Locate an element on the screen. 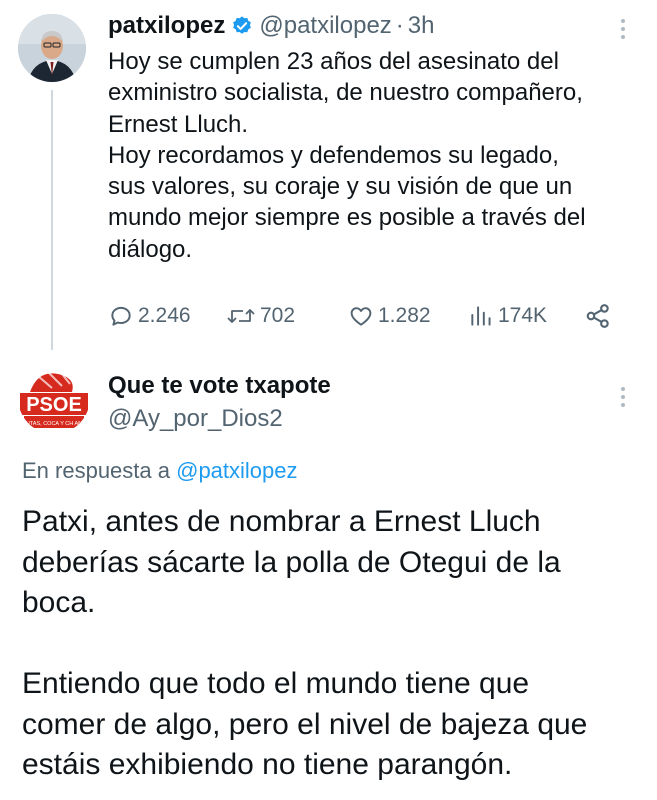 The image size is (657, 800). tweet-actions: 2.246 702 1.282 174K is located at coordinates (368, 316).